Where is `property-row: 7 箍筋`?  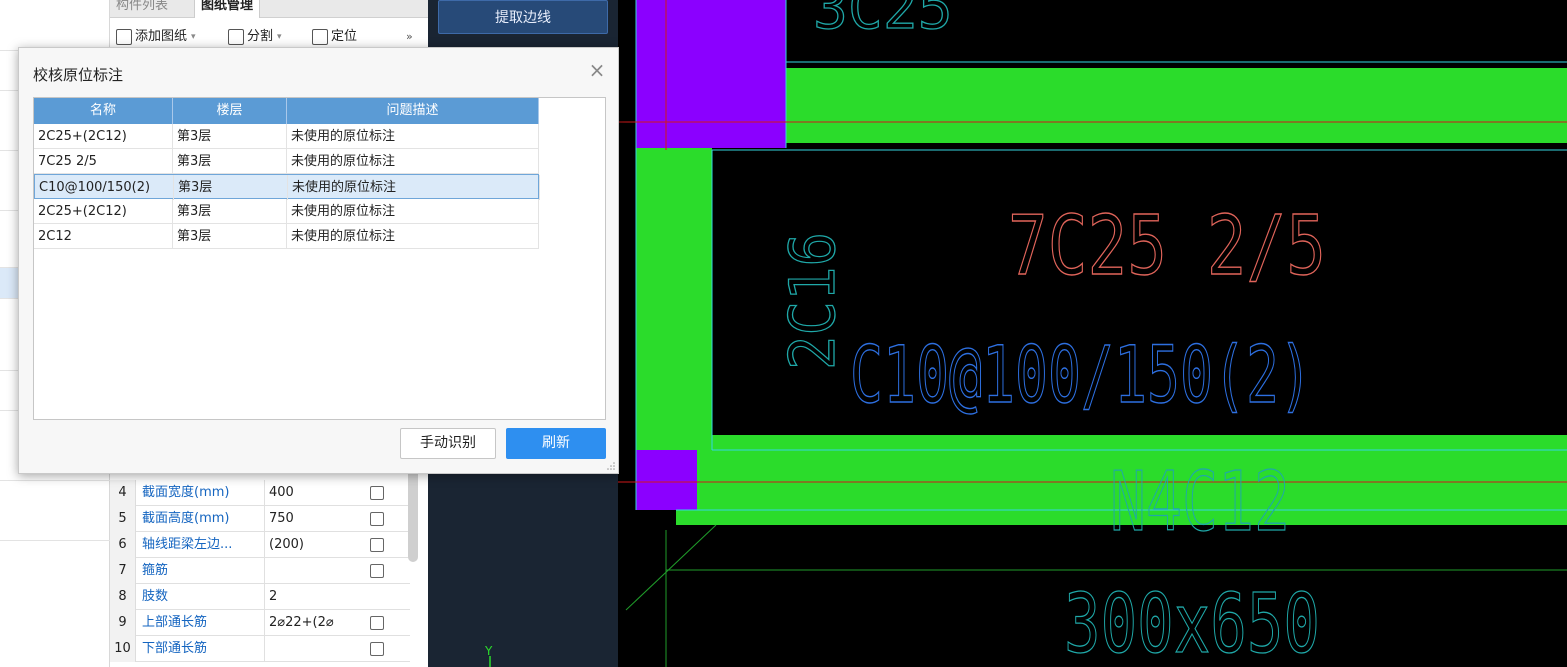
property-row: 7 箍筋 is located at coordinates (260, 571).